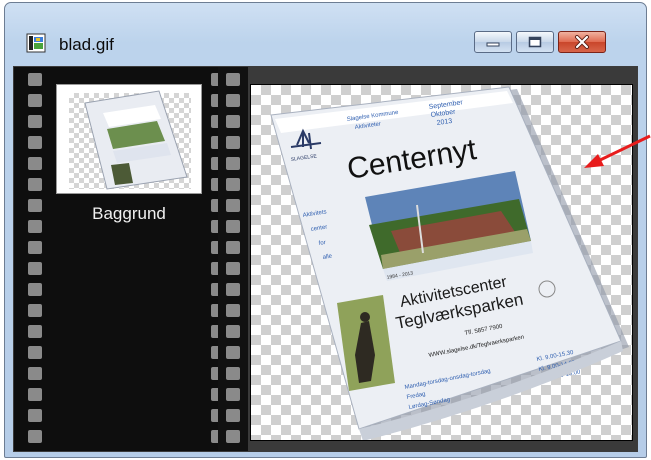  What do you see at coordinates (136, 140) in the screenshot?
I see `thumbnail-document-image` at bounding box center [136, 140].